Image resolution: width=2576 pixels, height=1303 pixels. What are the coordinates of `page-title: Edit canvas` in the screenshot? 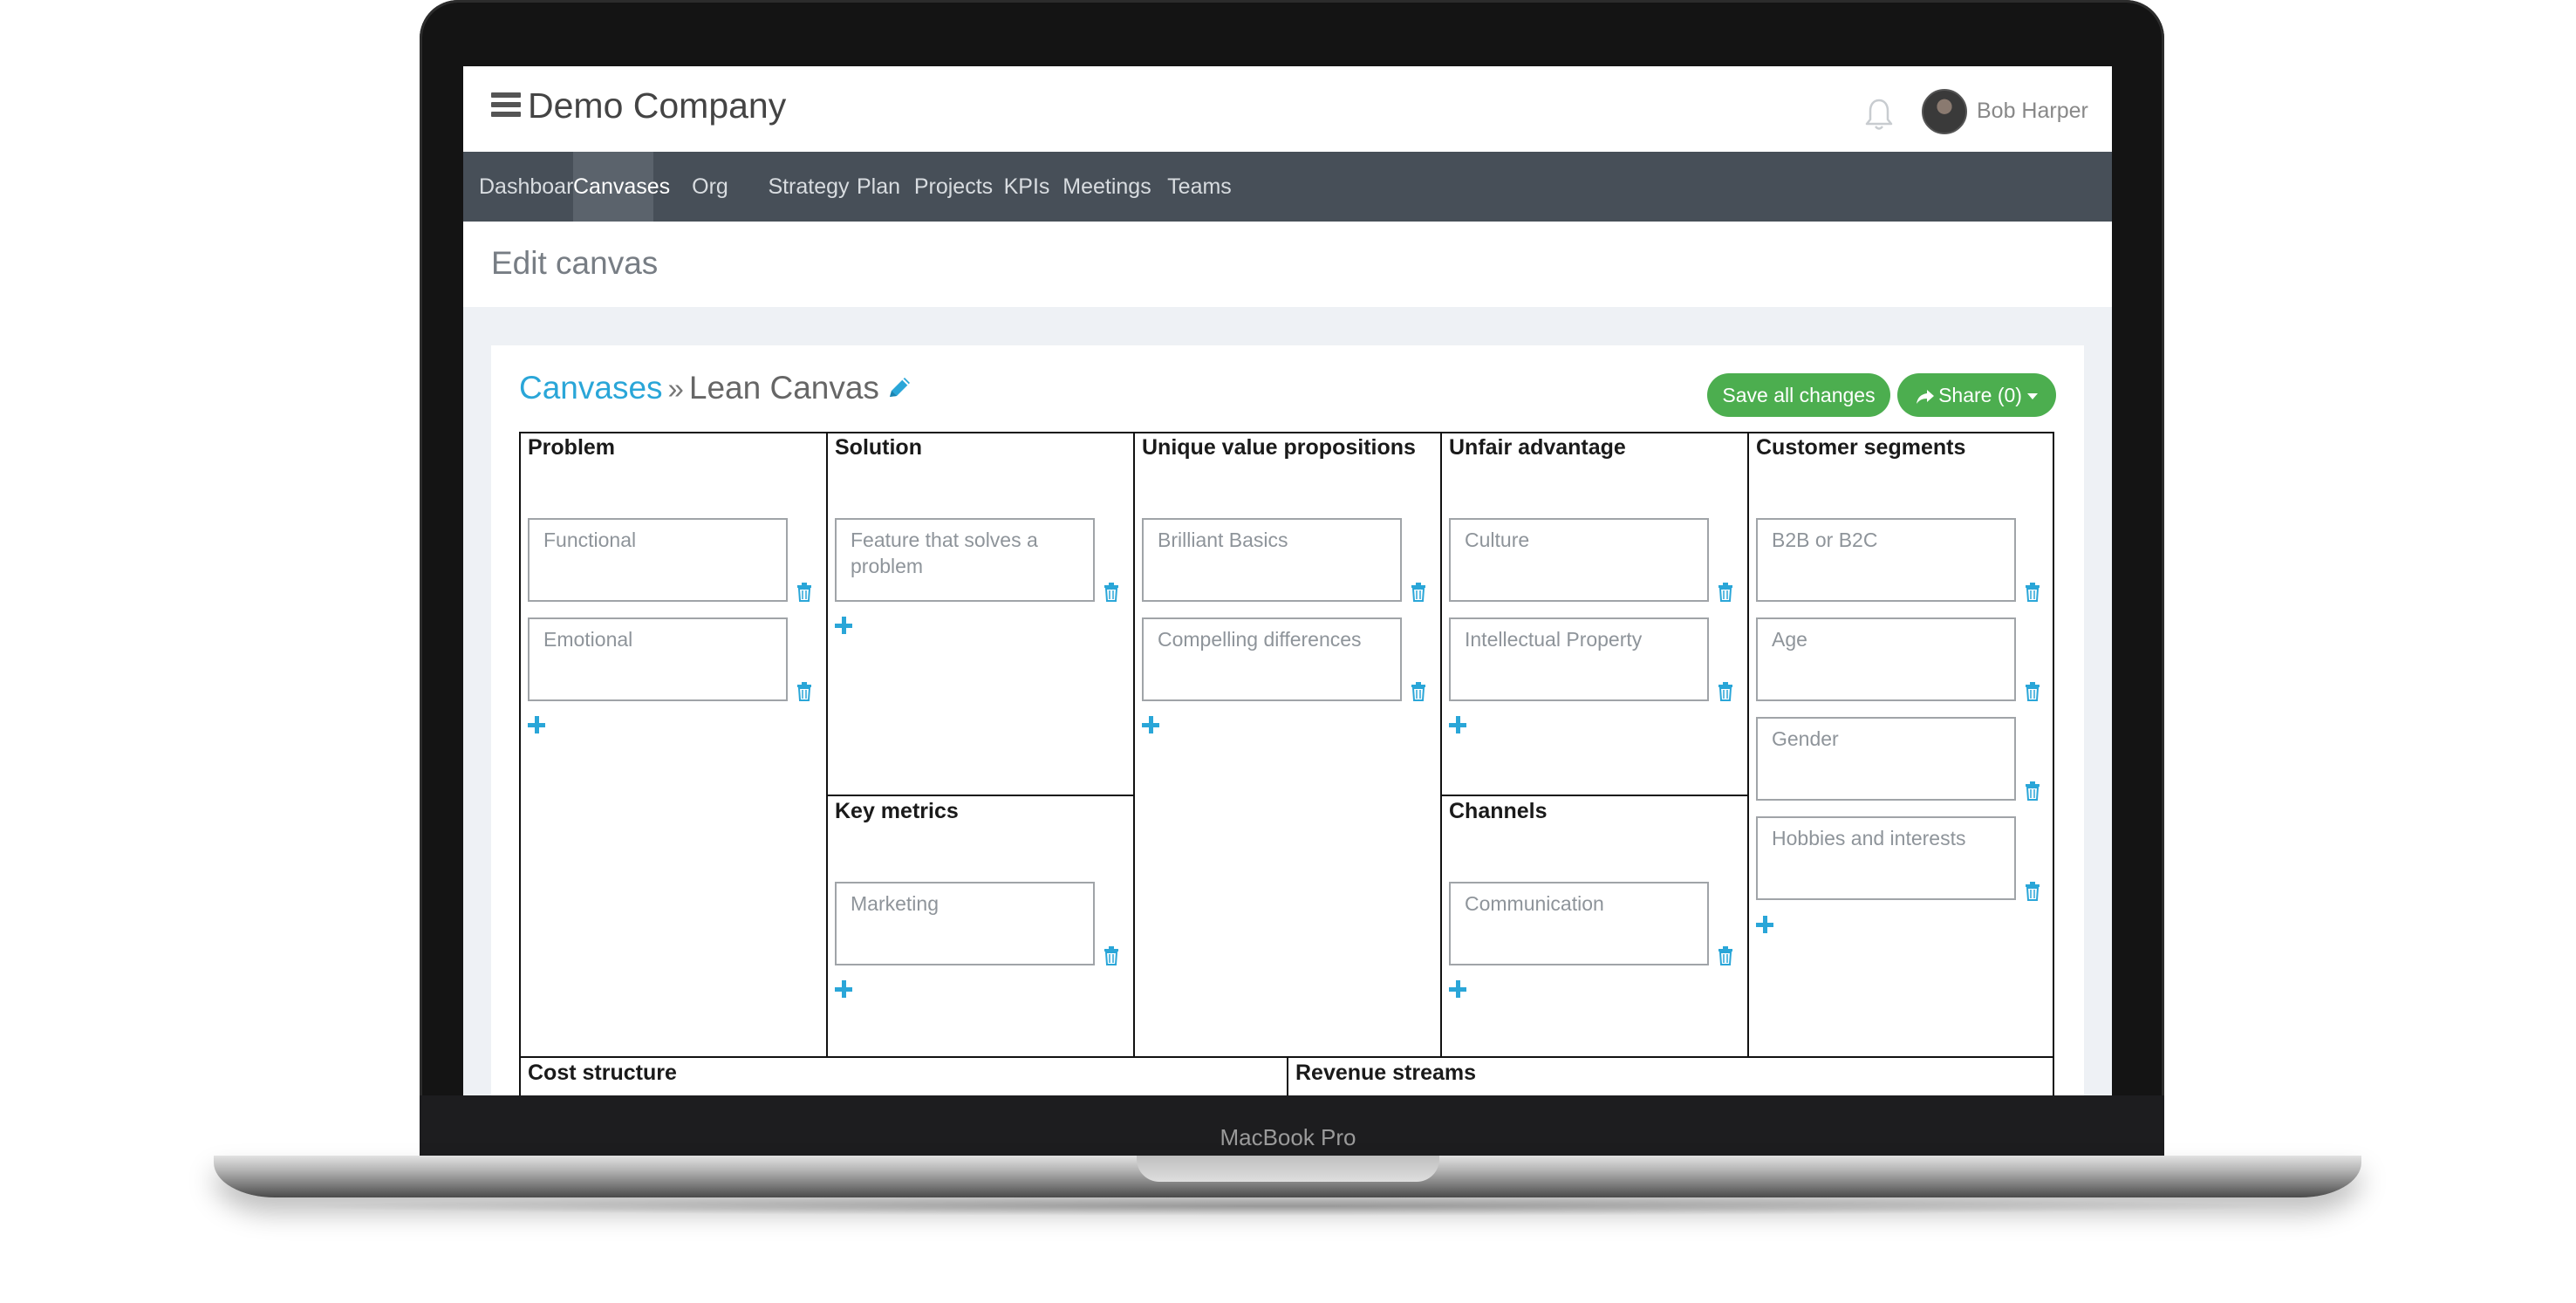 It's located at (575, 263).